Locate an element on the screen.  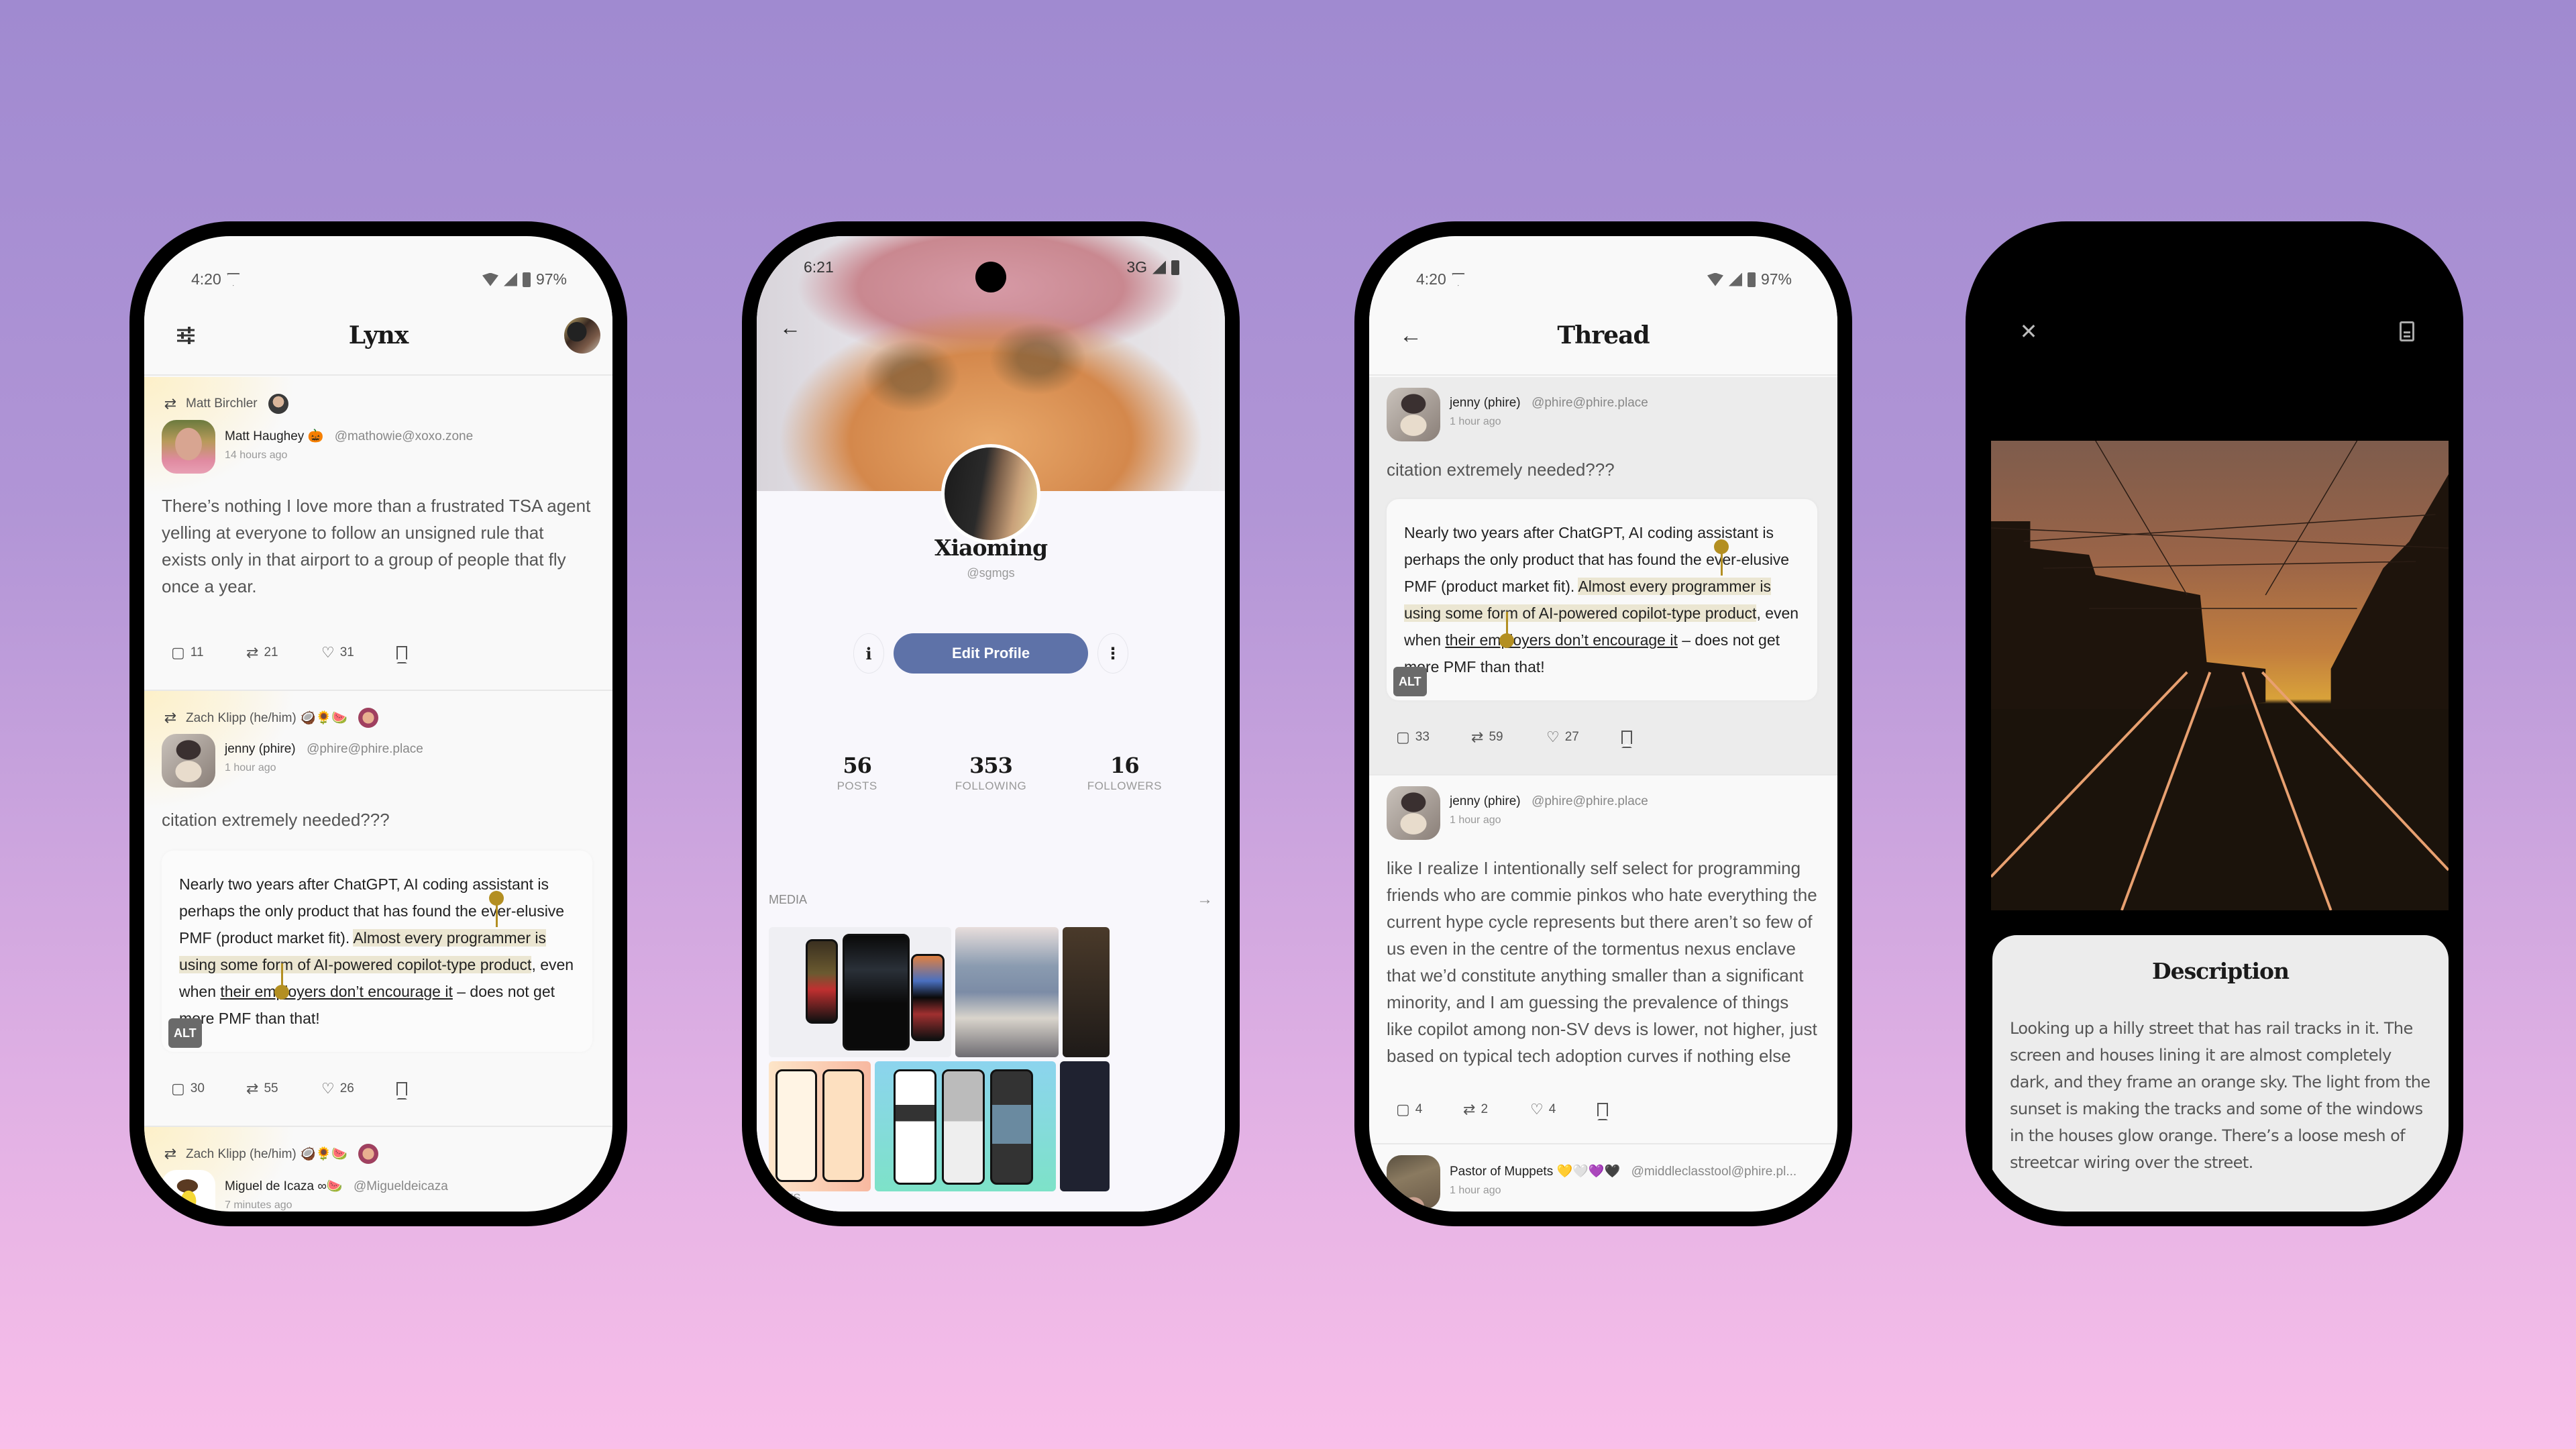
description-title: Description is located at coordinates (2220, 971).